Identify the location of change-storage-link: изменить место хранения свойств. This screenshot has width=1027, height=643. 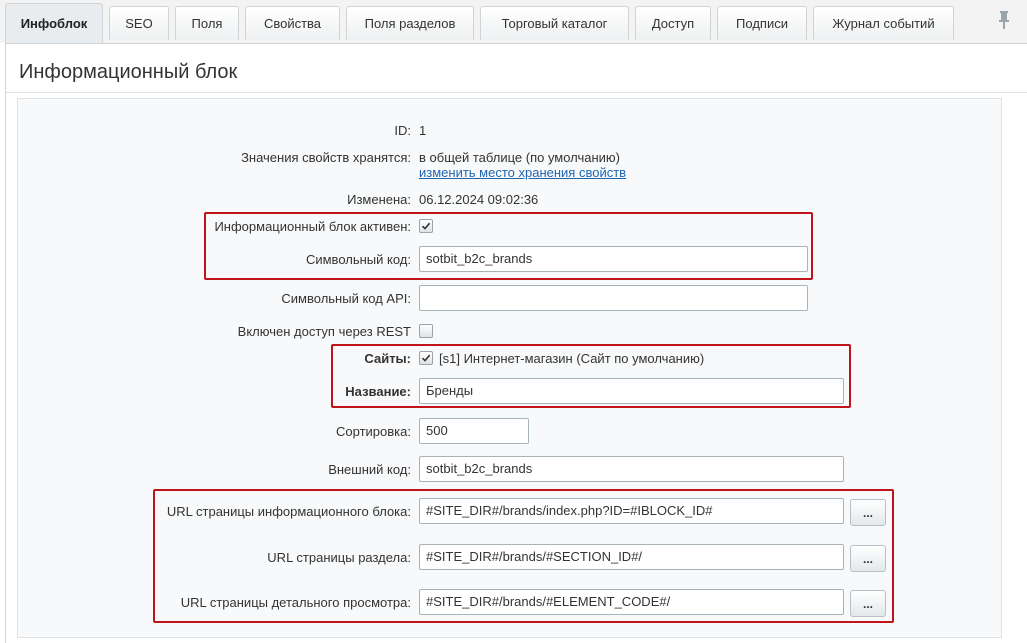
(522, 172).